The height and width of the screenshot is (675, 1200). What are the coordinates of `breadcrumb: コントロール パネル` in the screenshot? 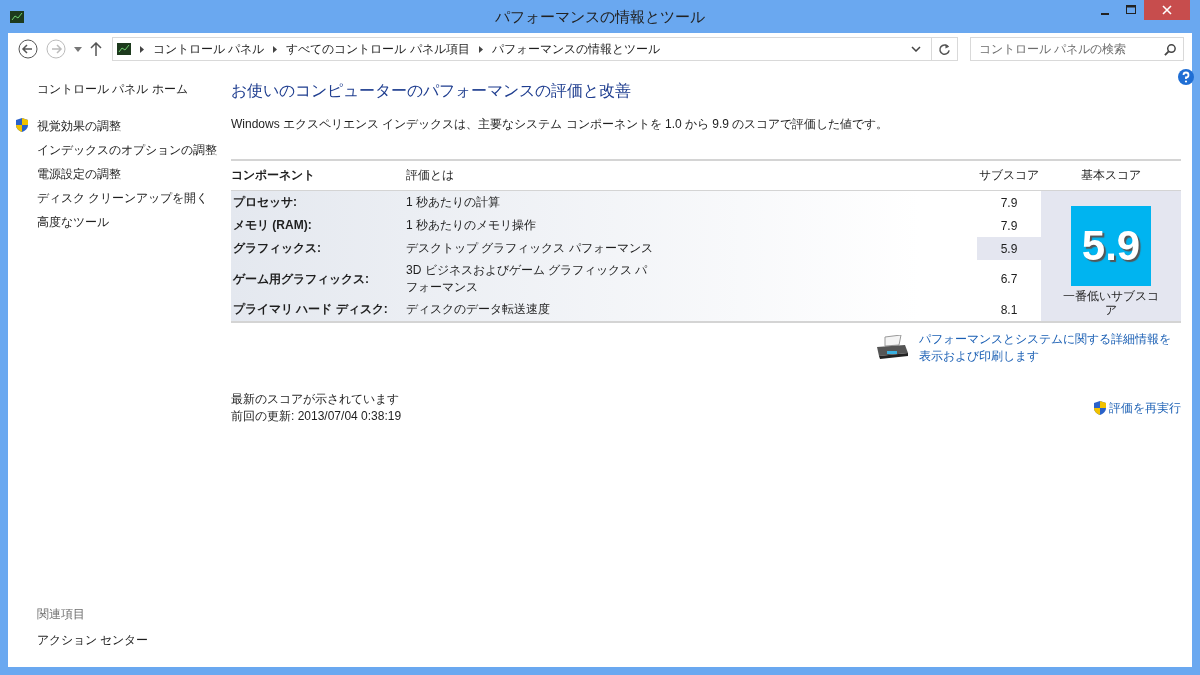 It's located at (209, 49).